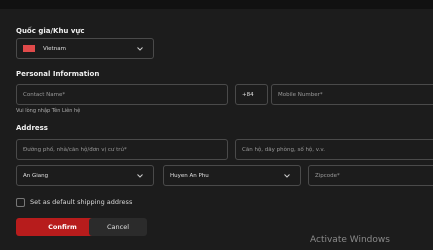 This screenshot has width=433, height=250. Describe the element at coordinates (232, 175) in the screenshot. I see `district-select: Huyen An Phu` at that location.